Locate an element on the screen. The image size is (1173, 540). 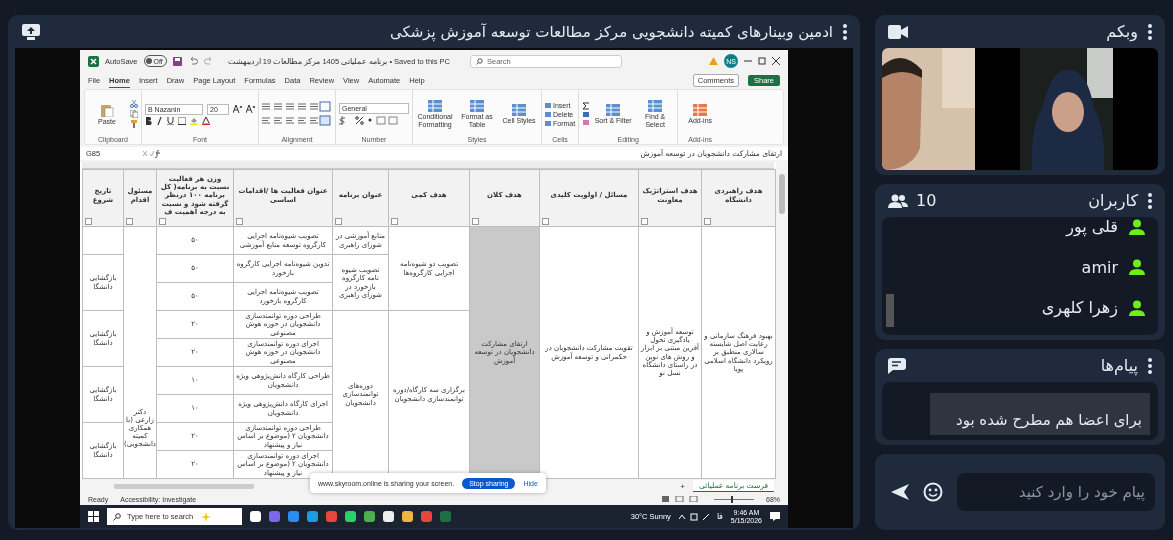
windows-logo-icon is located at coordinates (93, 516).